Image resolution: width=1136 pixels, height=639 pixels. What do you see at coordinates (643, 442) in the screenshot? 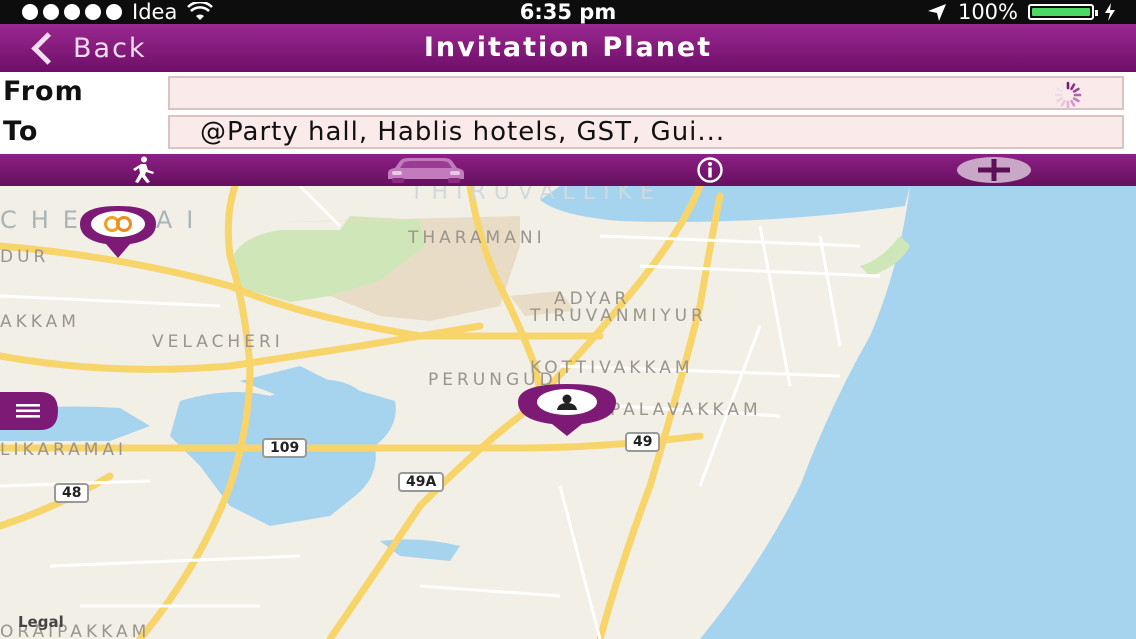
I see `road-shield-49: 49` at bounding box center [643, 442].